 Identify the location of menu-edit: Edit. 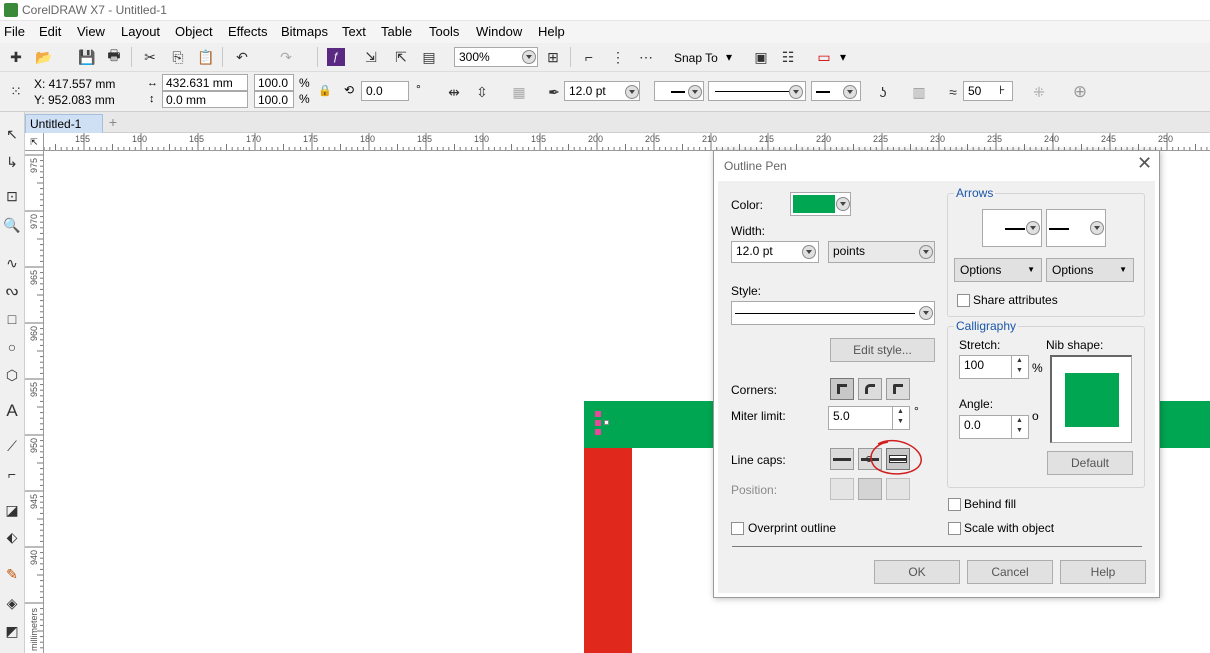
(50, 31).